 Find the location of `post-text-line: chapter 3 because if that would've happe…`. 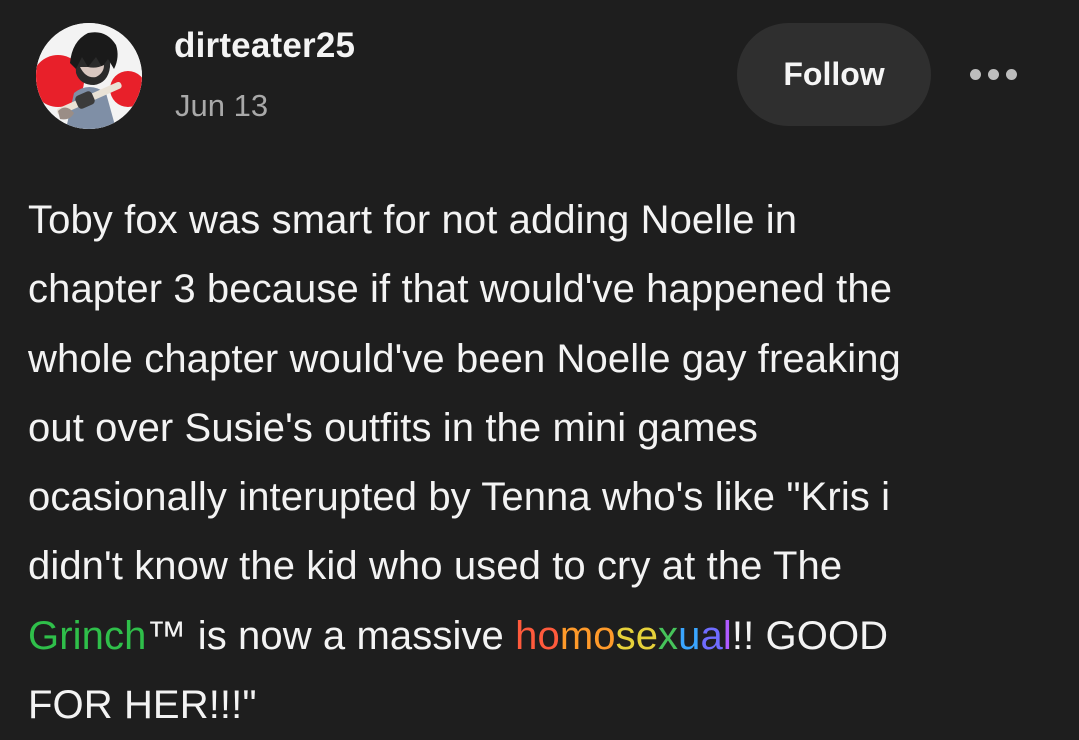

post-text-line: chapter 3 because if that would've happe… is located at coordinates (460, 289).